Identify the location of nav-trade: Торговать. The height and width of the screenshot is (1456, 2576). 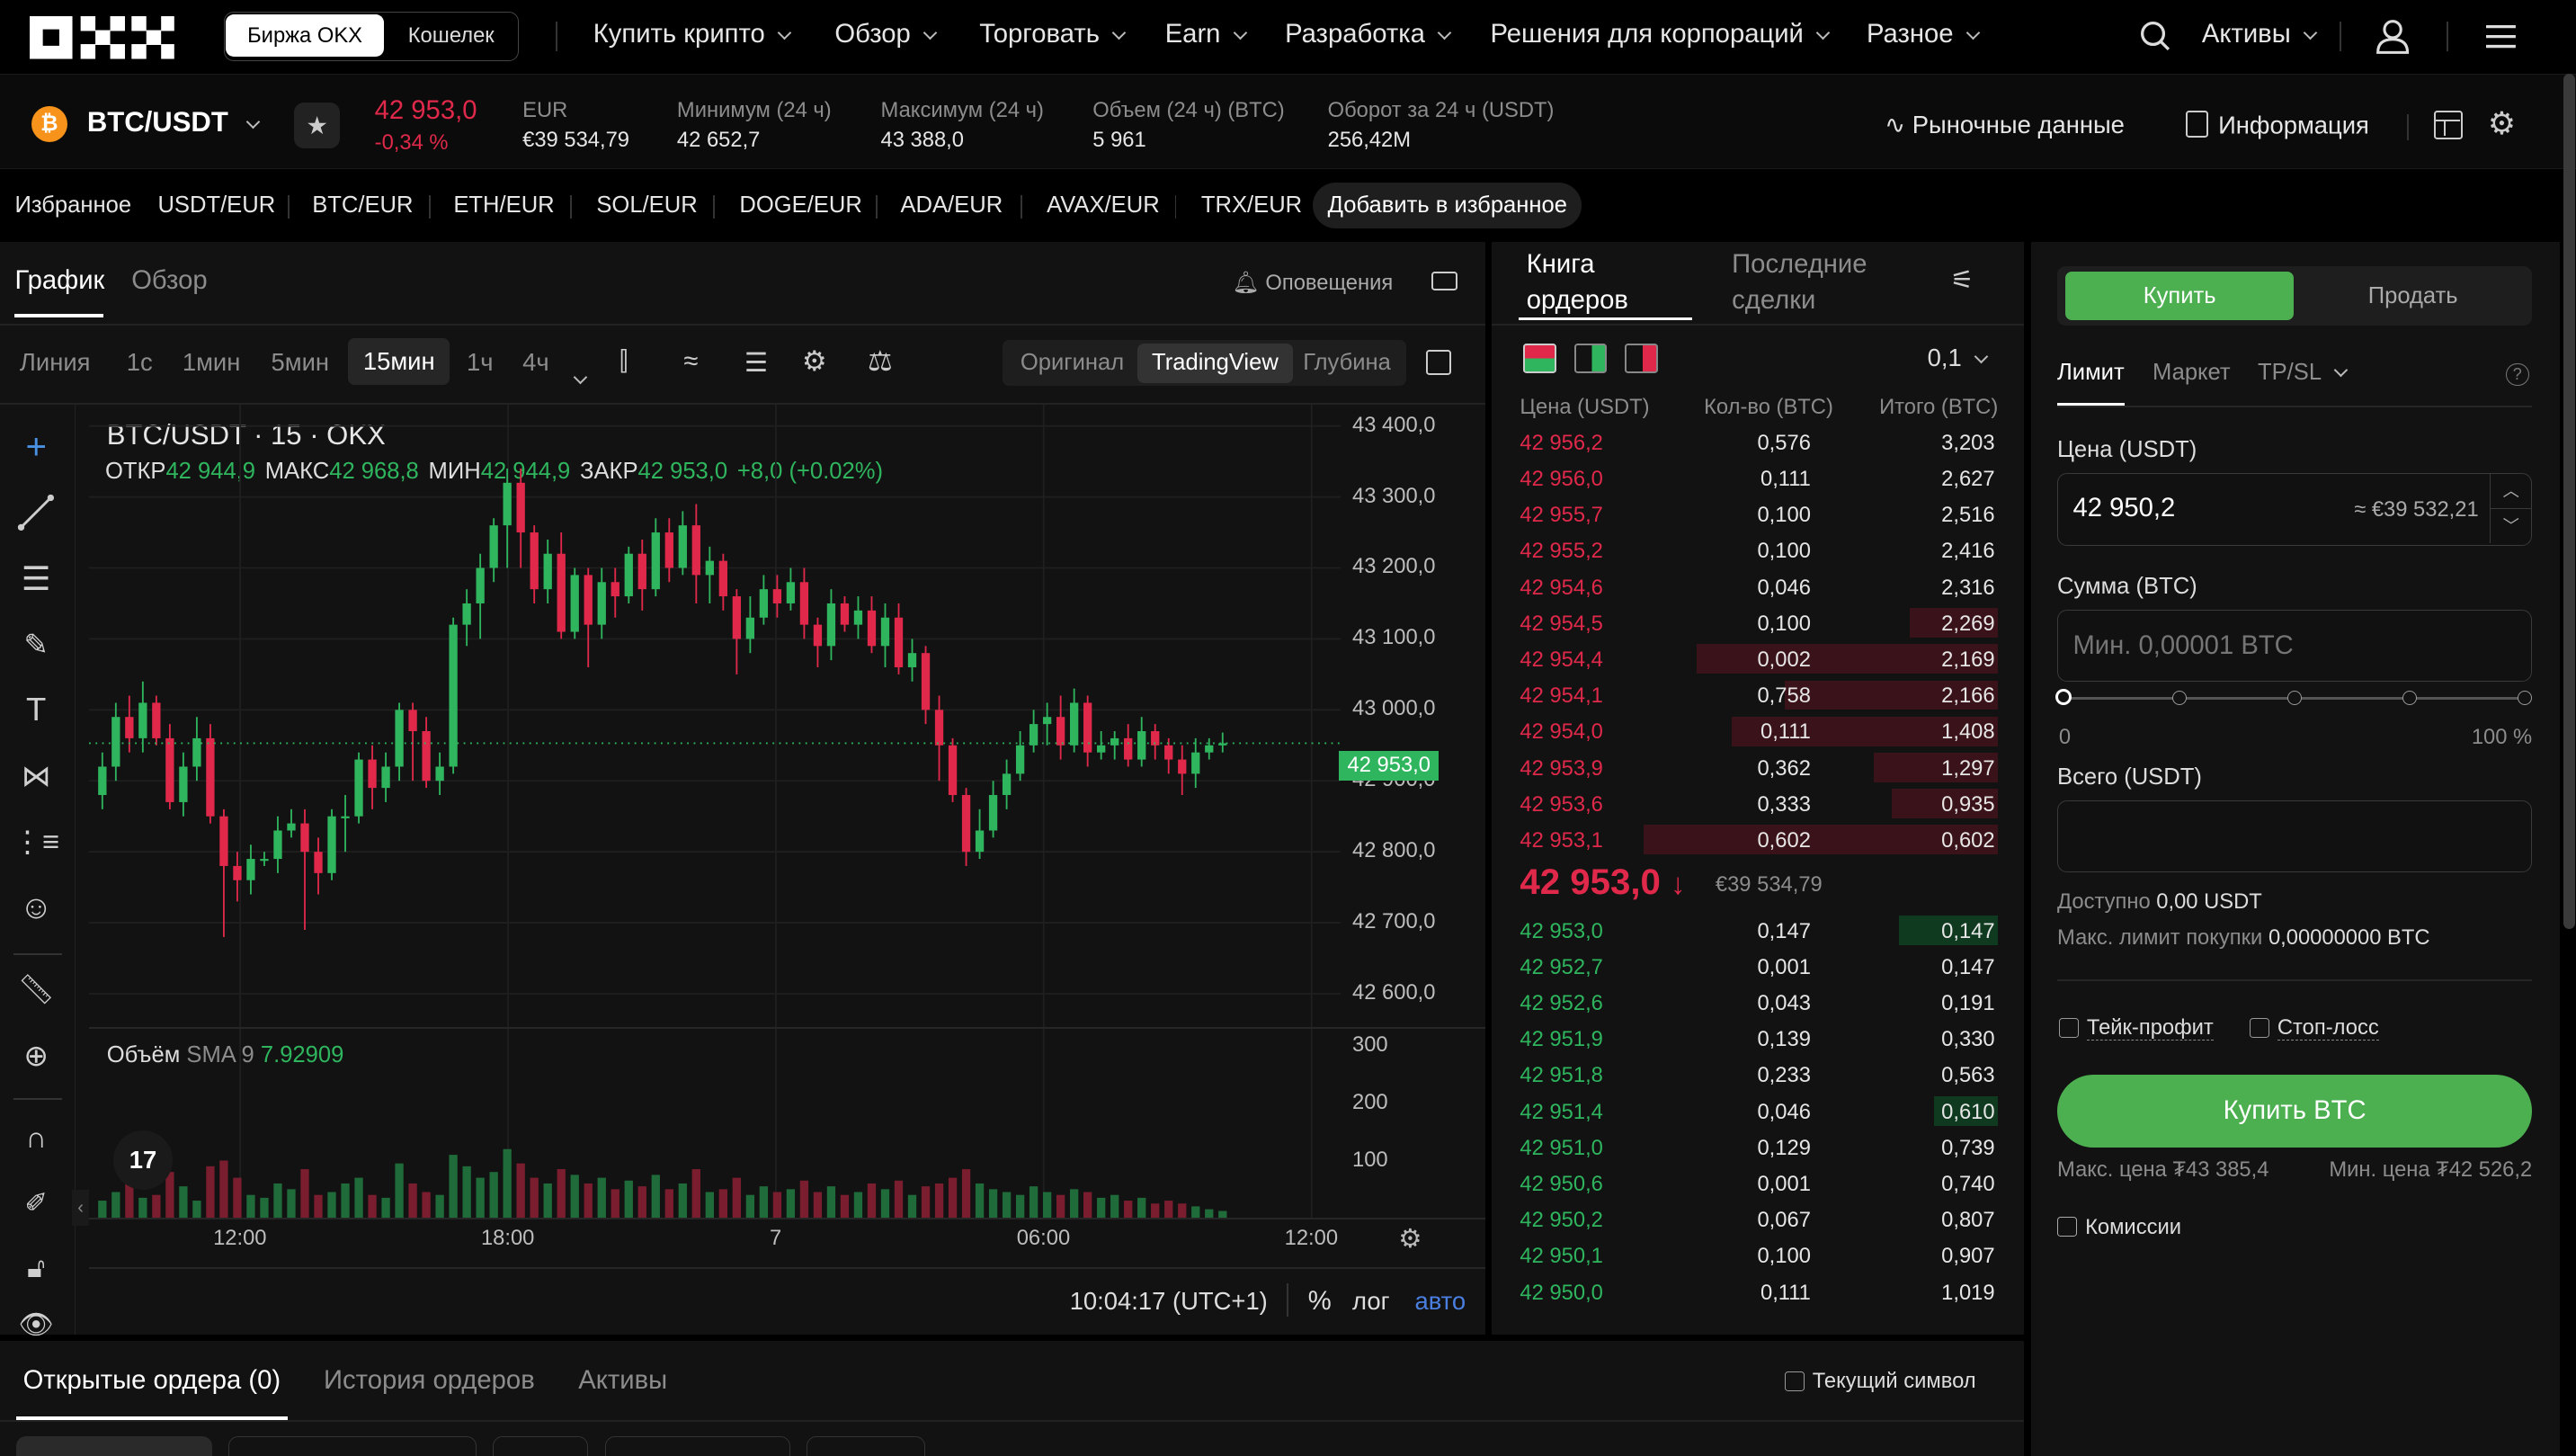
(1053, 34).